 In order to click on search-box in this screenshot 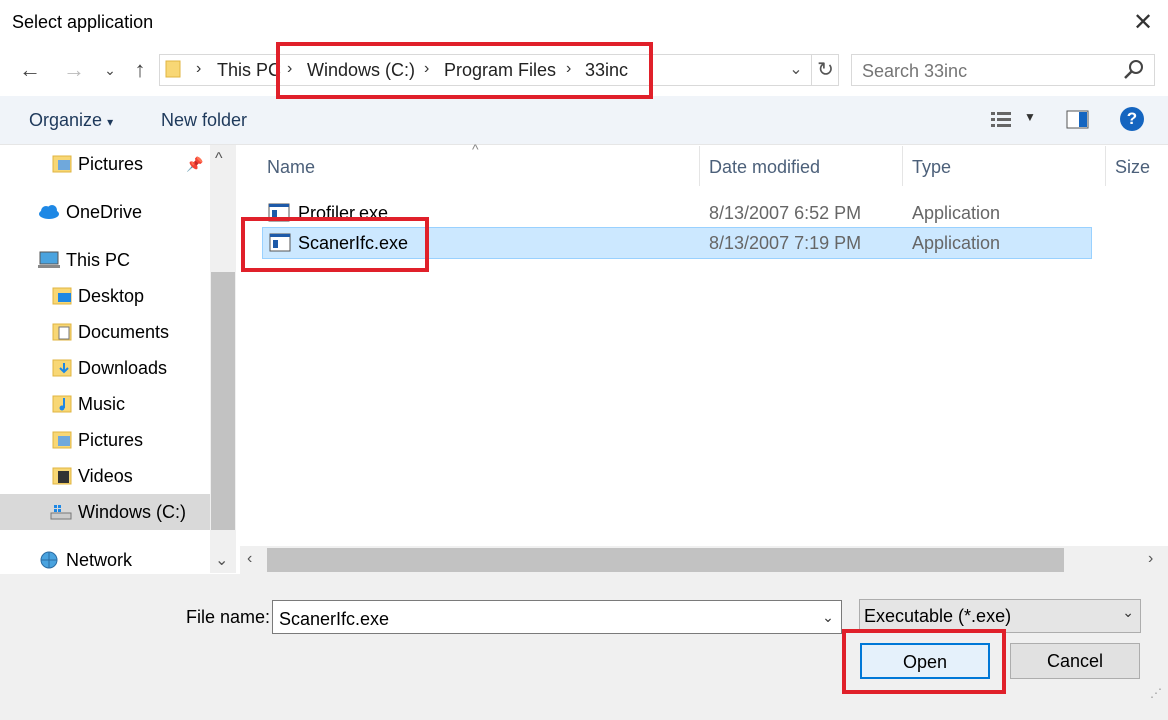, I will do `click(1003, 70)`.